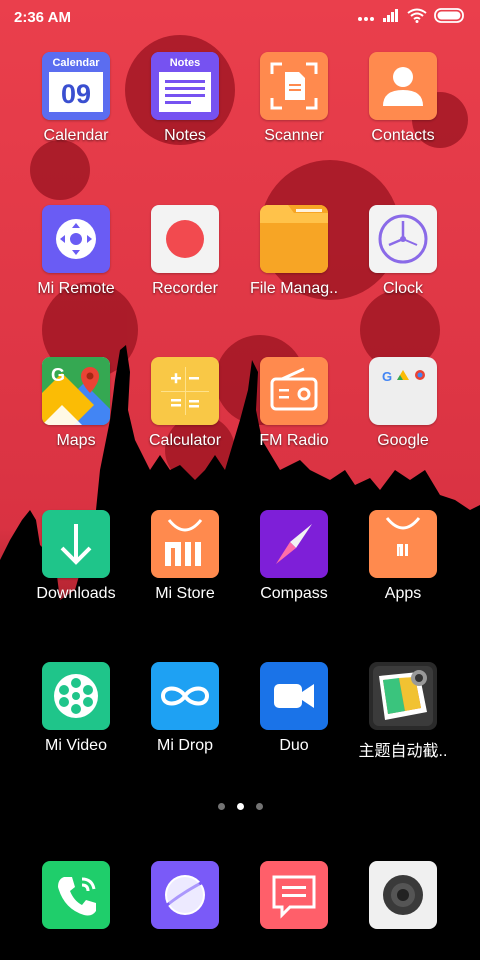 The image size is (480, 960). What do you see at coordinates (294, 288) in the screenshot?
I see `app-label: File Manag..` at bounding box center [294, 288].